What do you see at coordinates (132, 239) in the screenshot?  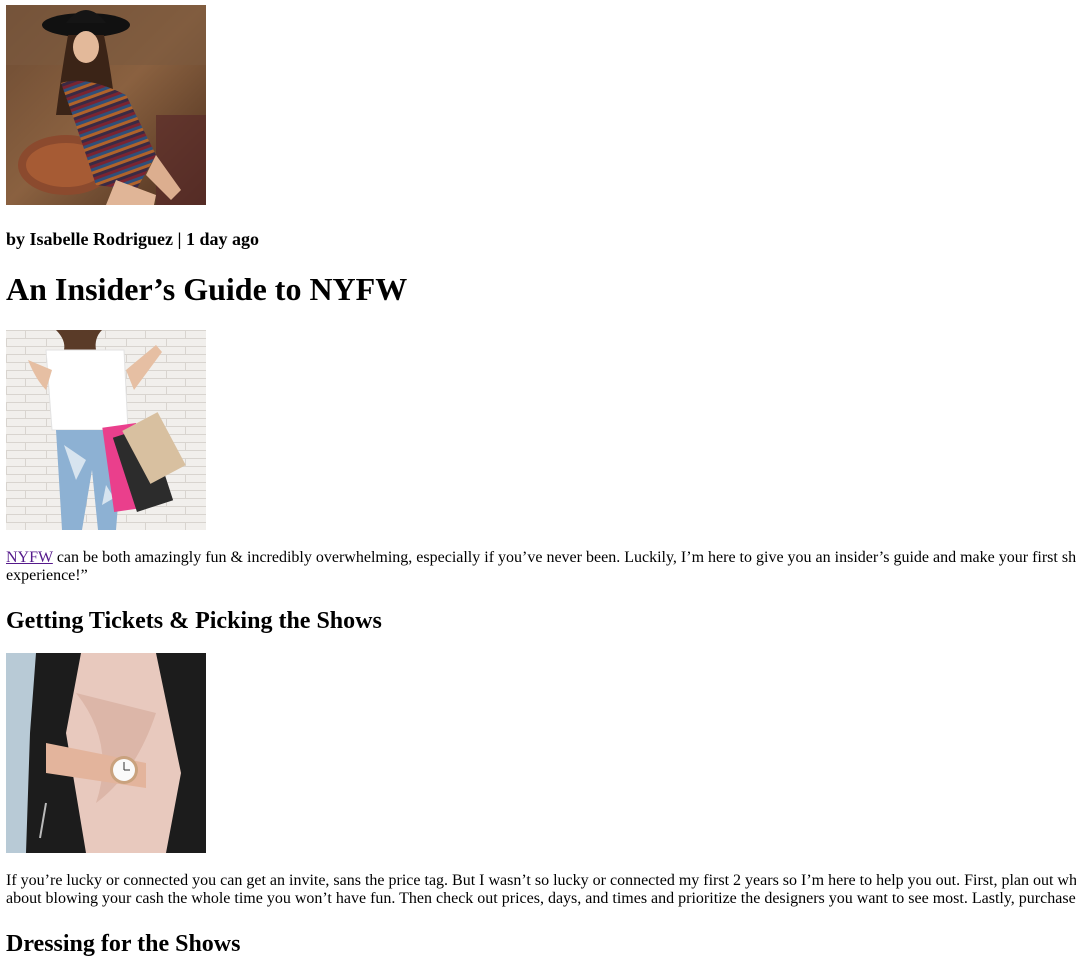 I see `byline: by Isabelle Rodriguez | 1 day ago` at bounding box center [132, 239].